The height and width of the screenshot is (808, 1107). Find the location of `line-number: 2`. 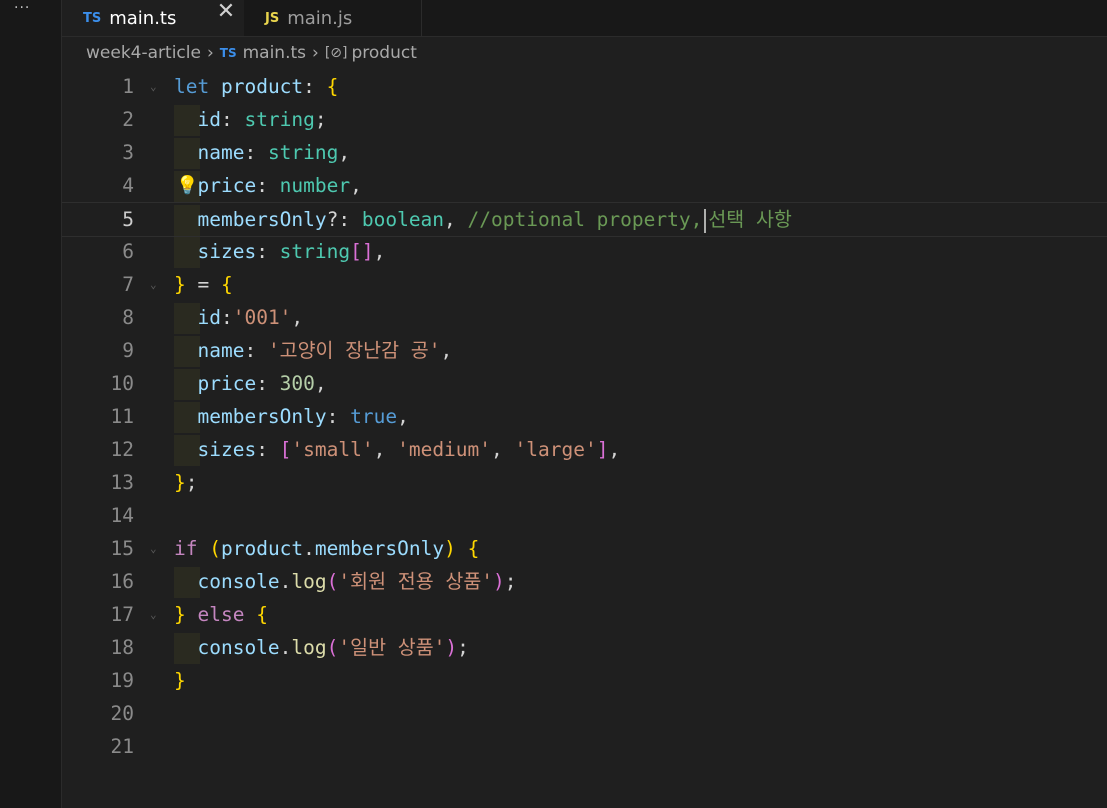

line-number: 2 is located at coordinates (128, 119).